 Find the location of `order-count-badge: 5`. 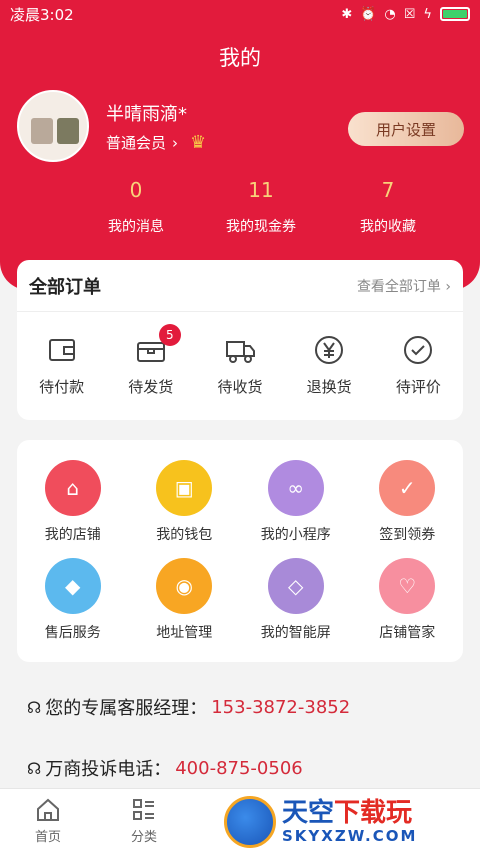

order-count-badge: 5 is located at coordinates (169, 335).